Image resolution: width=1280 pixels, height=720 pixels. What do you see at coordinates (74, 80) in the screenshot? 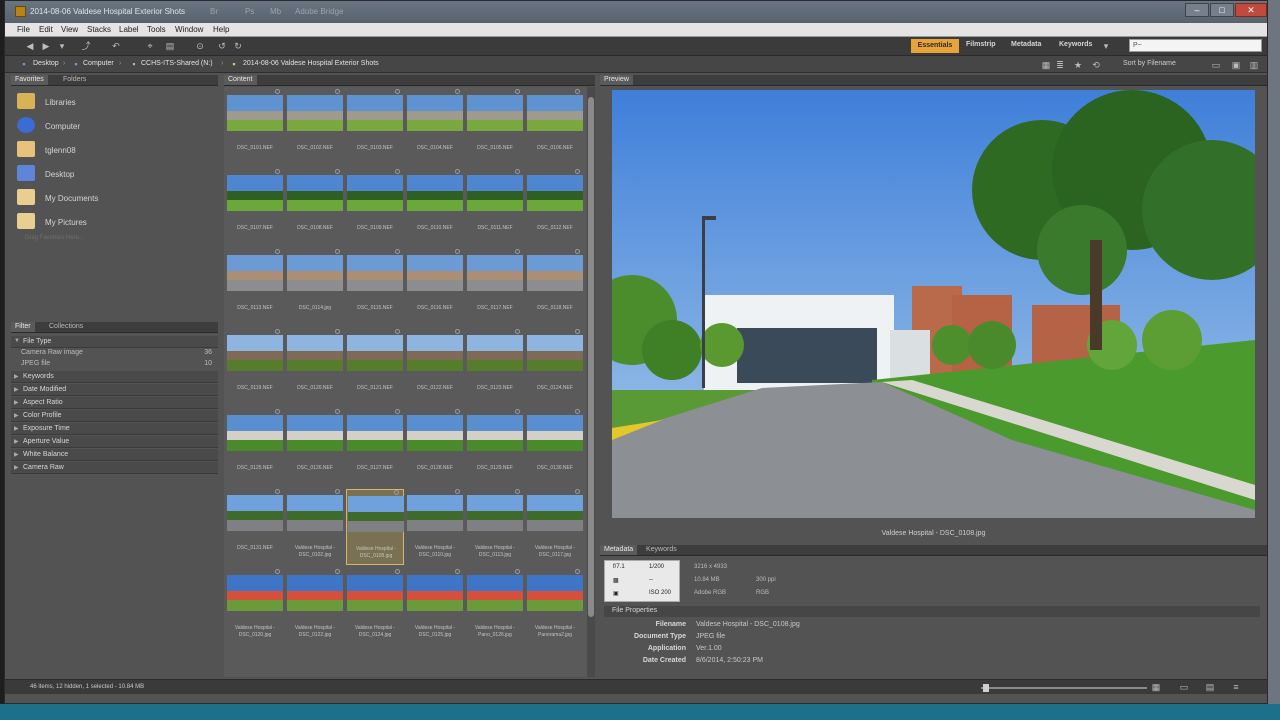
I see `tab-folders: Folders` at bounding box center [74, 80].